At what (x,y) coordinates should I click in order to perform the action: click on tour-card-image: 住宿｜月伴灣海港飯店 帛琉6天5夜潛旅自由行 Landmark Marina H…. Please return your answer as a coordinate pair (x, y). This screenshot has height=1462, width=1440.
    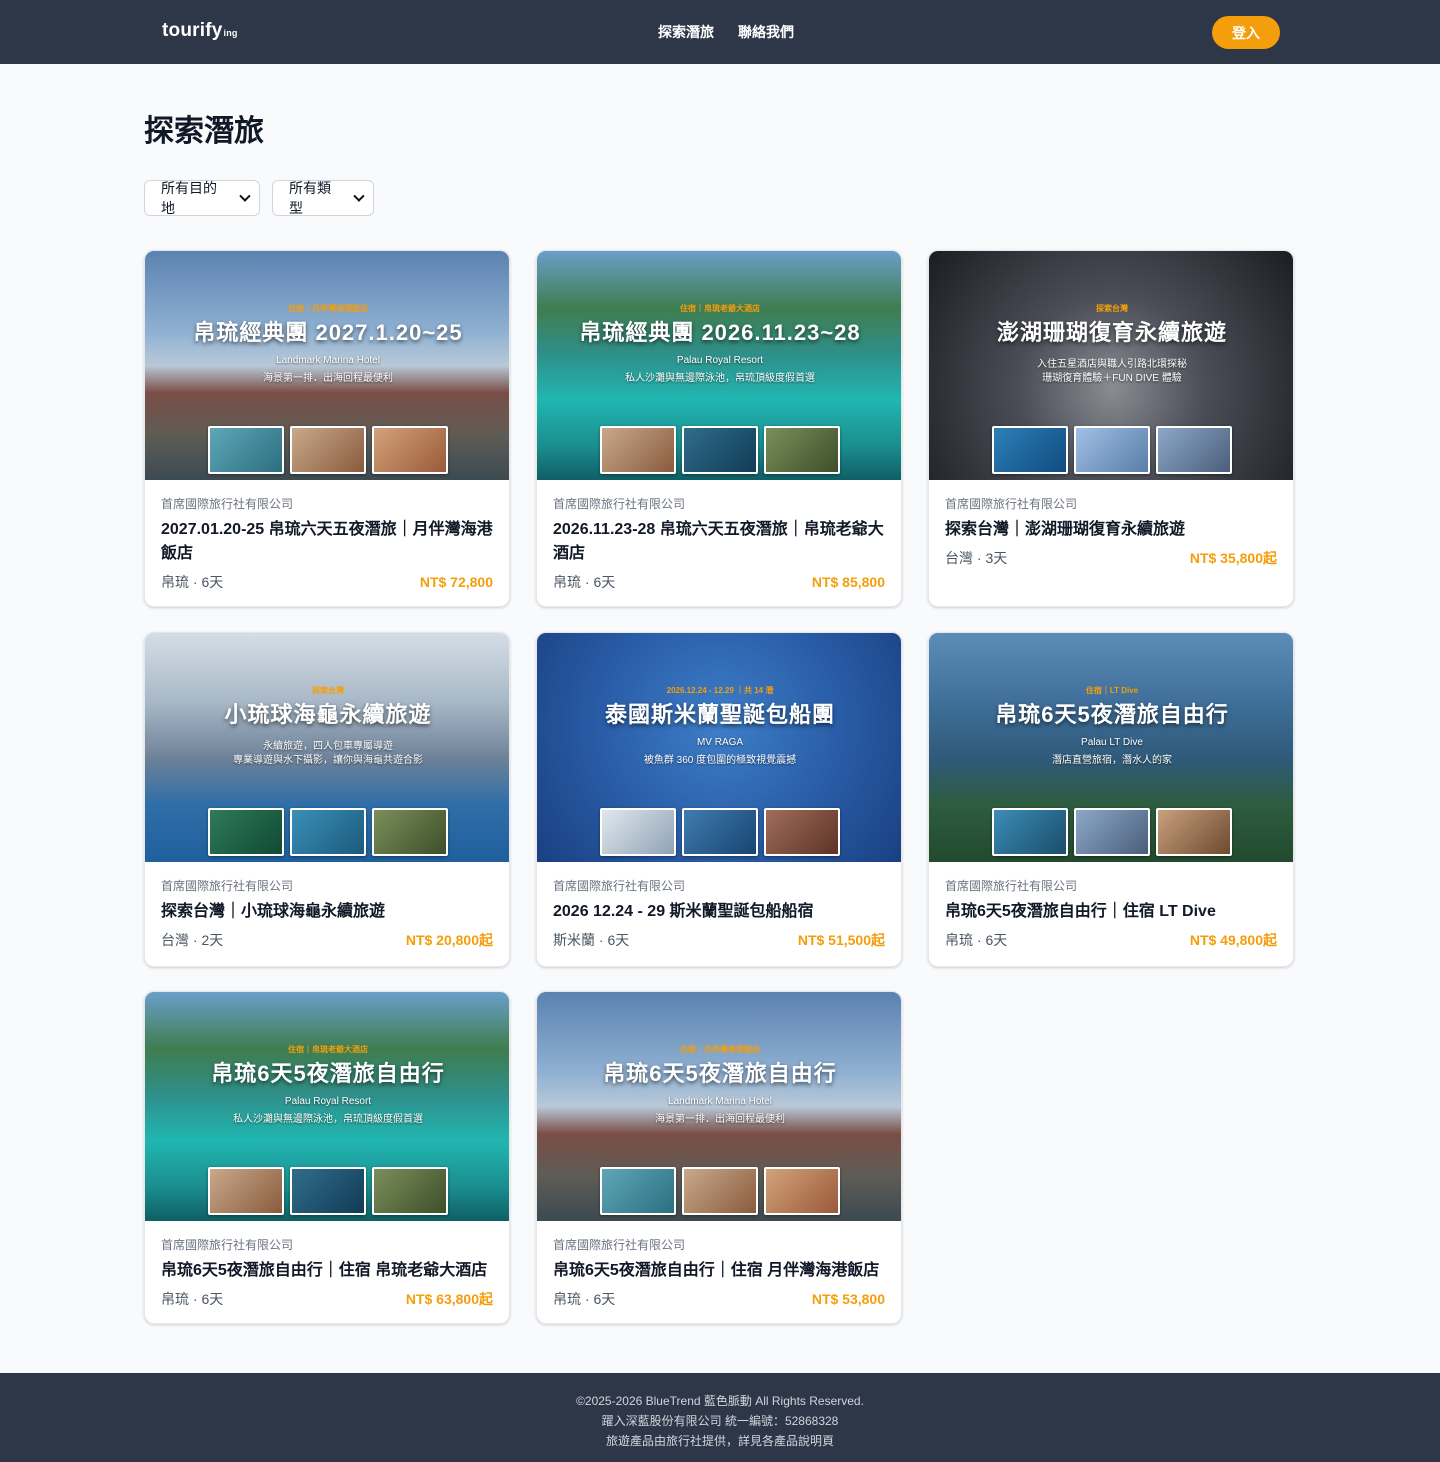
    Looking at the image, I should click on (719, 1106).